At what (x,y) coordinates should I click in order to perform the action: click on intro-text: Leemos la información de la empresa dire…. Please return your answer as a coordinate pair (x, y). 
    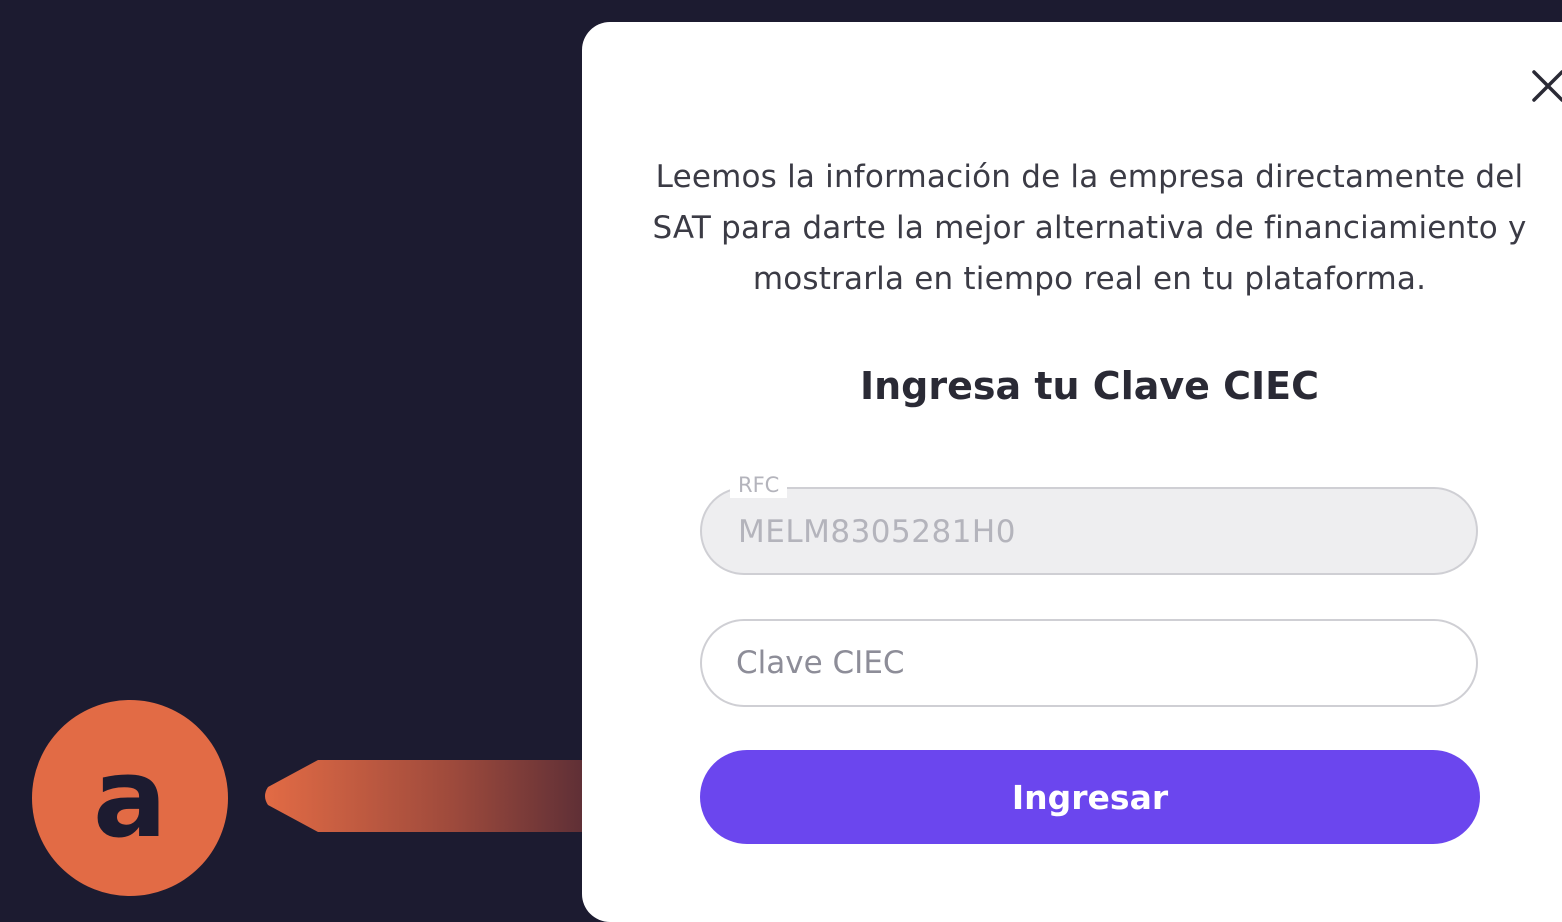
    Looking at the image, I should click on (1087, 228).